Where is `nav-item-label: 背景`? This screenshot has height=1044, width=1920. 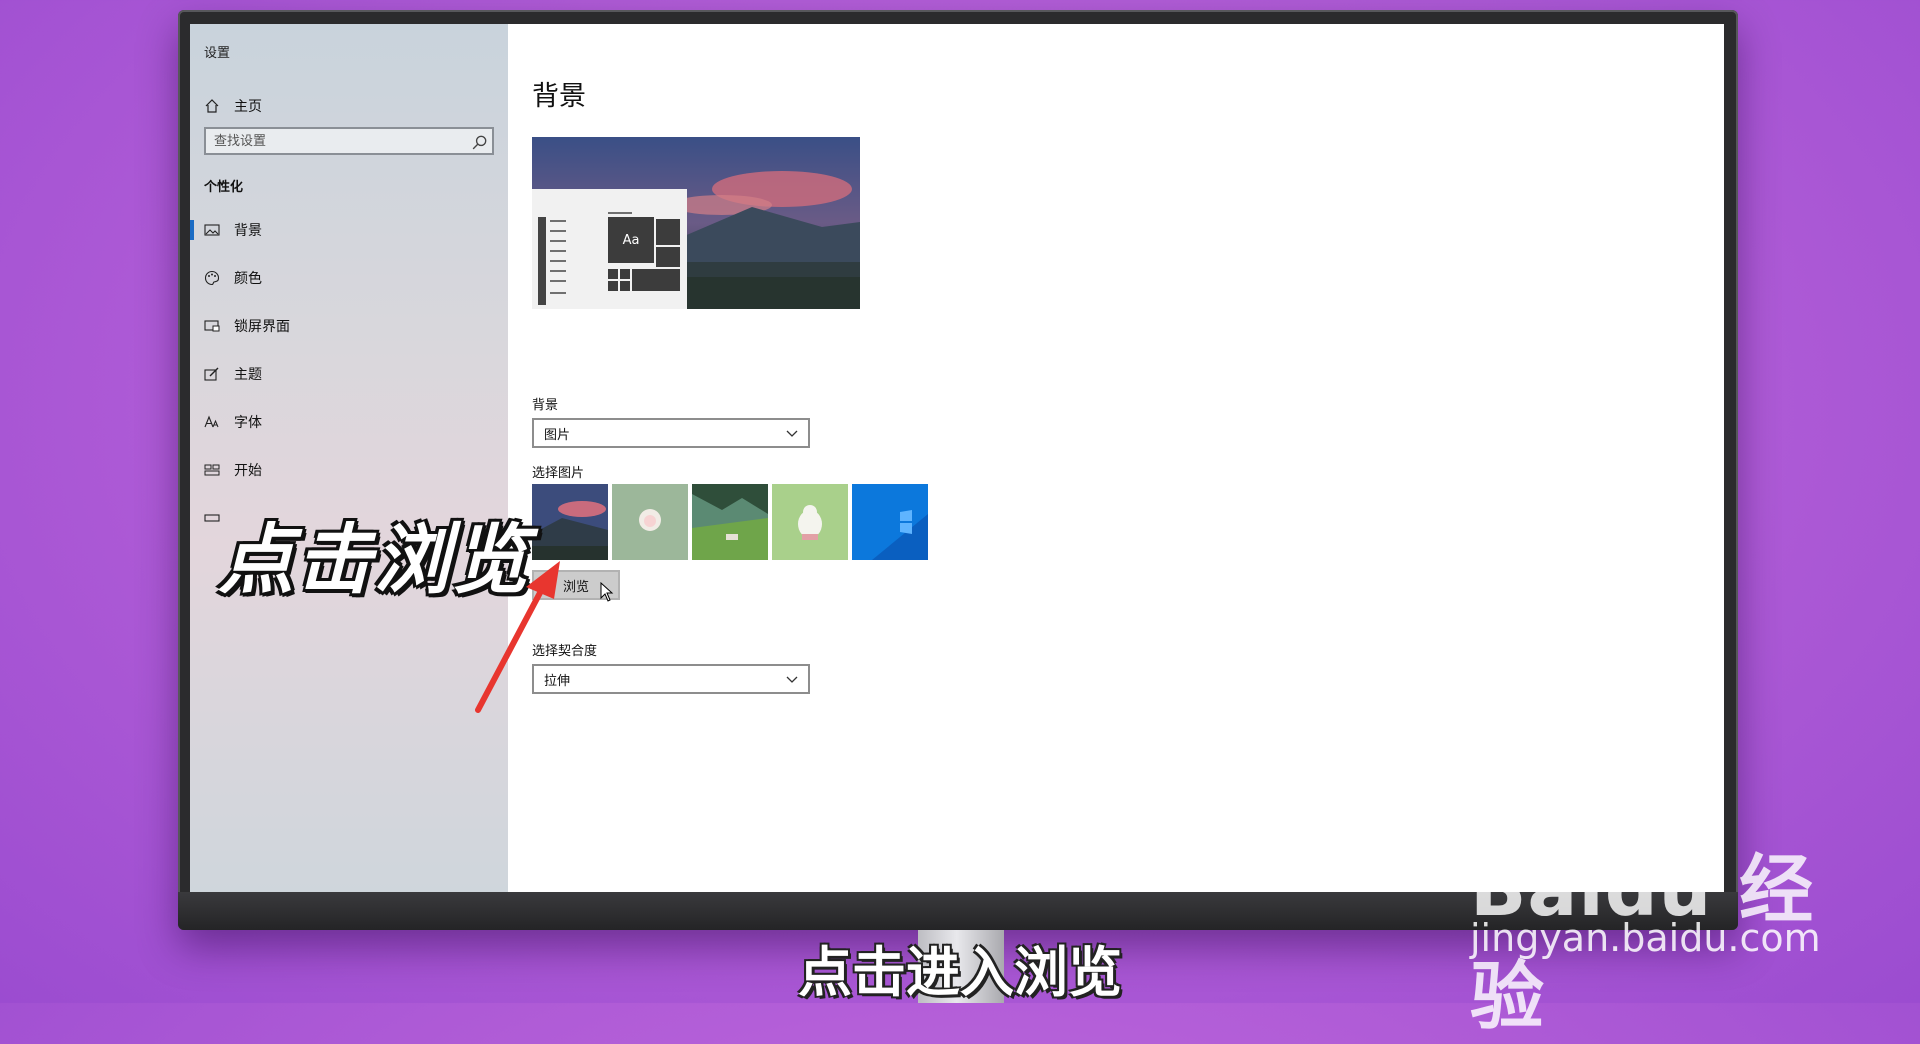 nav-item-label: 背景 is located at coordinates (248, 231).